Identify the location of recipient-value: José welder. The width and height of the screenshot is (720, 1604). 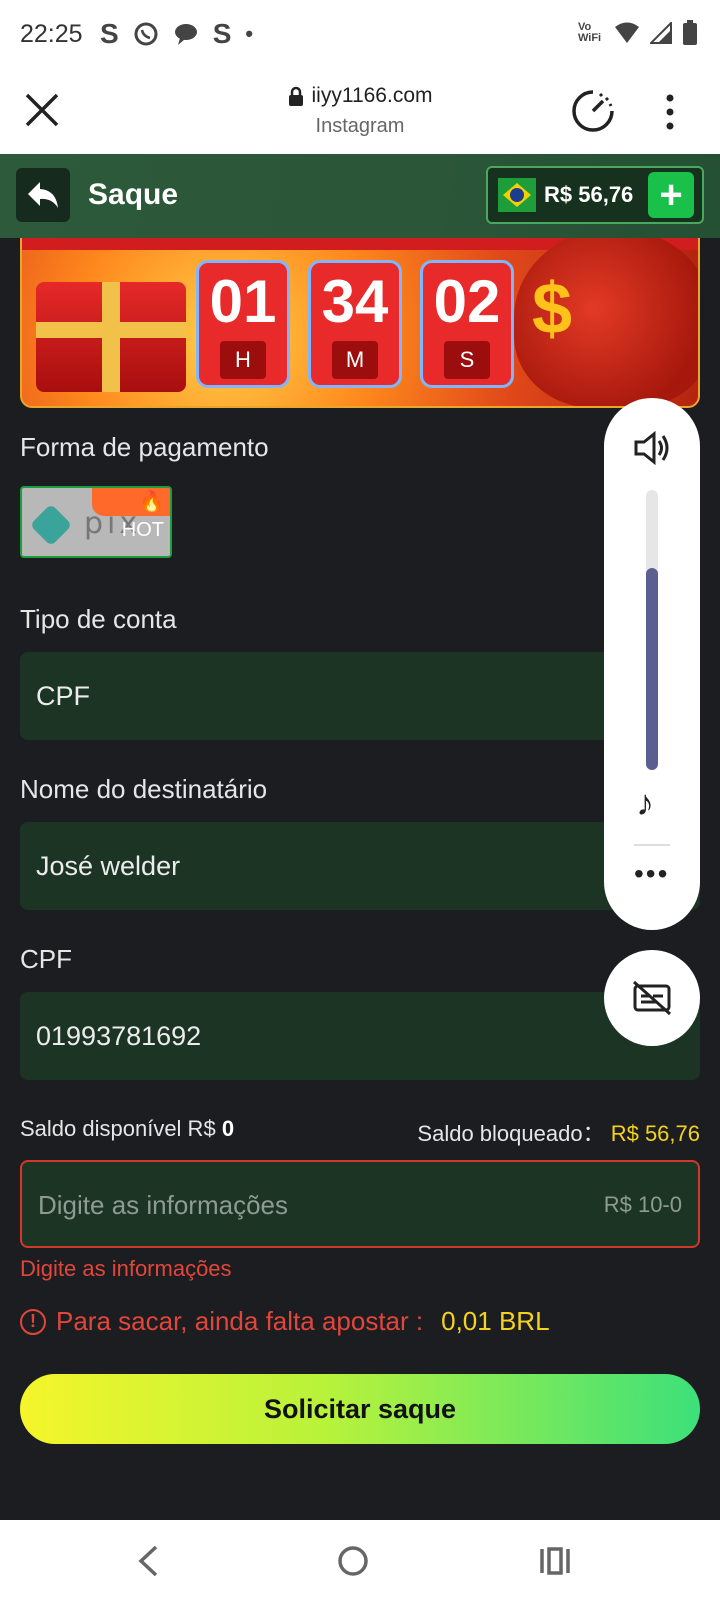
(108, 865).